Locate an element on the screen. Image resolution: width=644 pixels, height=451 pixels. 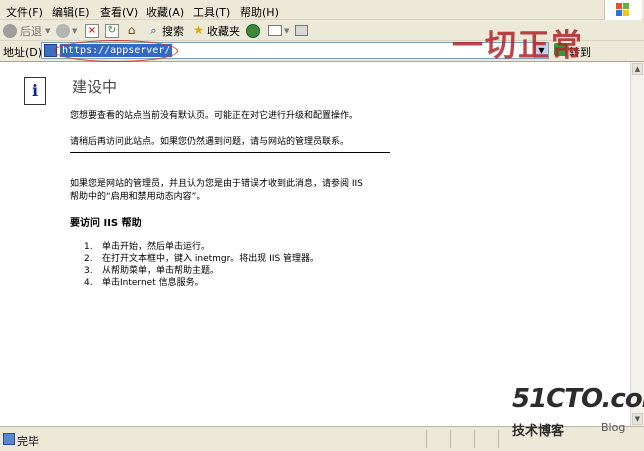
menu-file: 文件(F) is located at coordinates (24, 12).